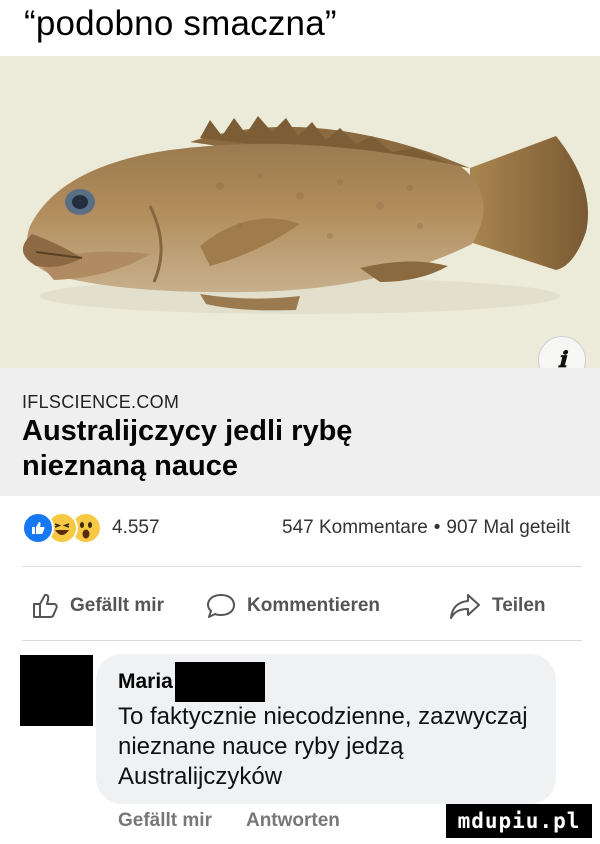 The width and height of the screenshot is (600, 844). What do you see at coordinates (56, 690) in the screenshot?
I see `commenter-avatar-redacted` at bounding box center [56, 690].